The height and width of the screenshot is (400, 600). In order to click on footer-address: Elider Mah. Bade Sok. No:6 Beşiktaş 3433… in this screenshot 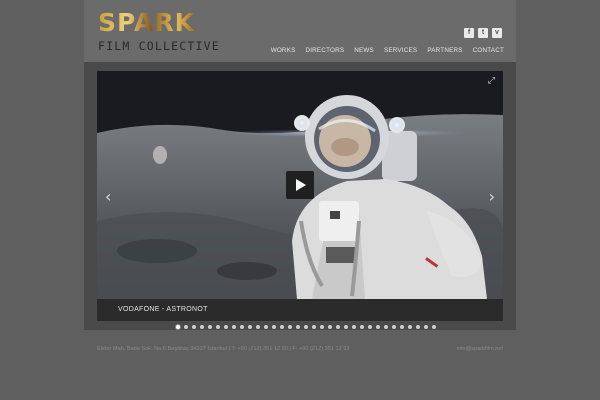, I will do `click(223, 349)`.